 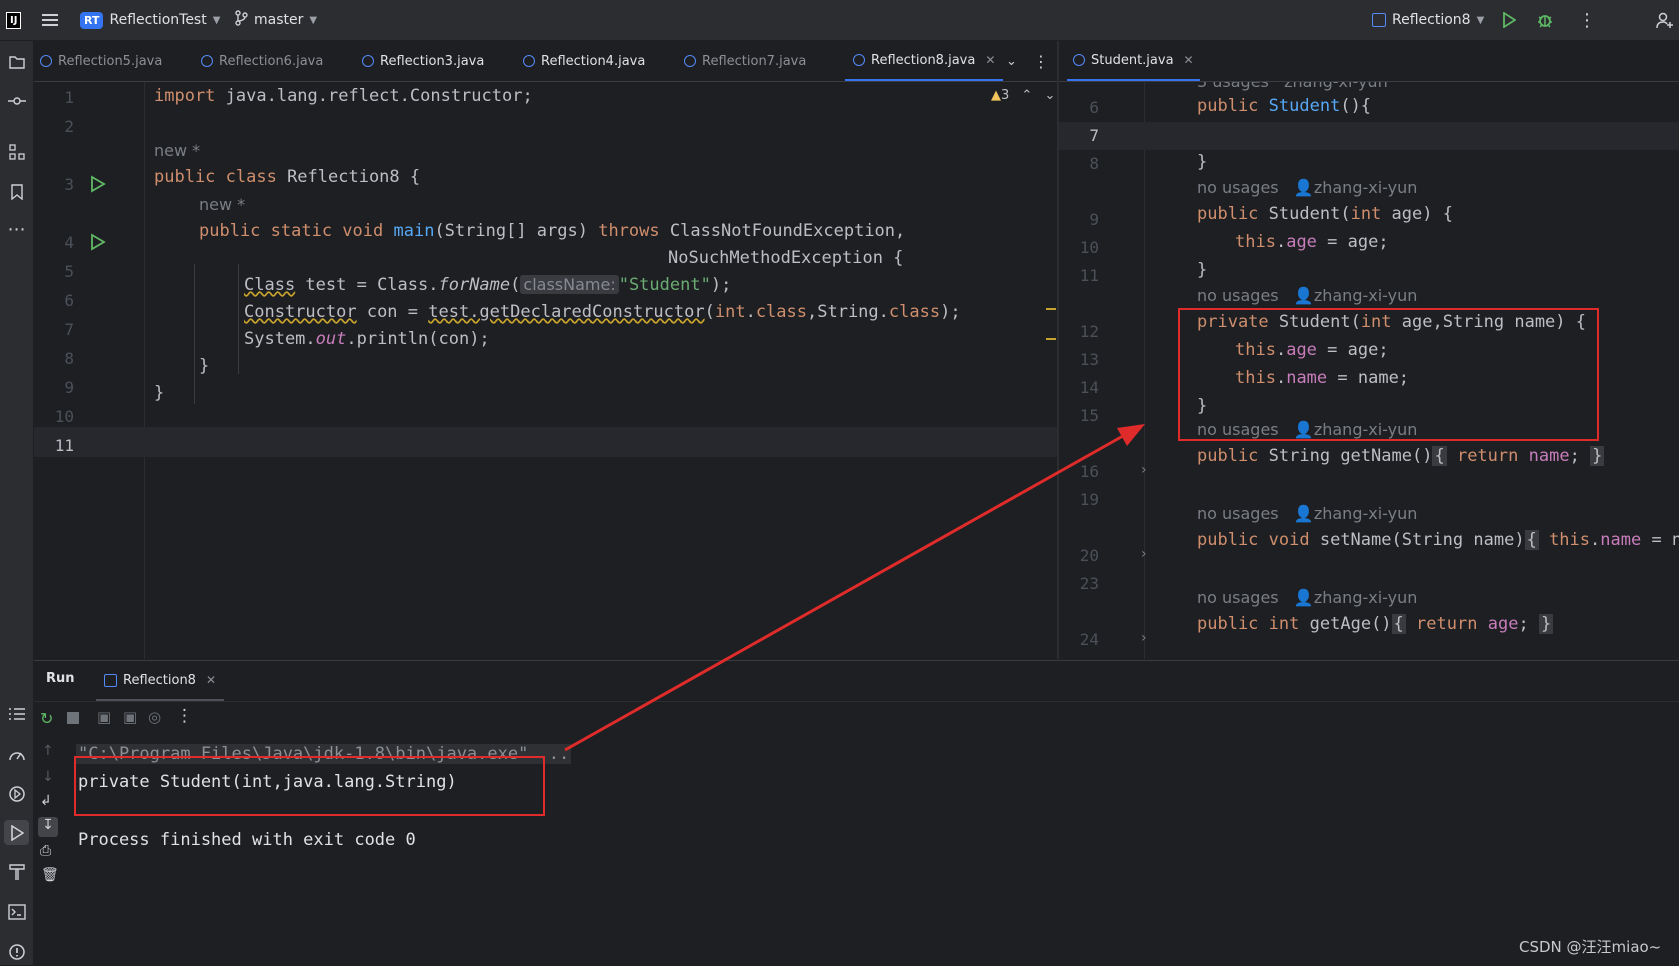 What do you see at coordinates (247, 840) in the screenshot?
I see `console-exit-line: Process finished with exit code 0` at bounding box center [247, 840].